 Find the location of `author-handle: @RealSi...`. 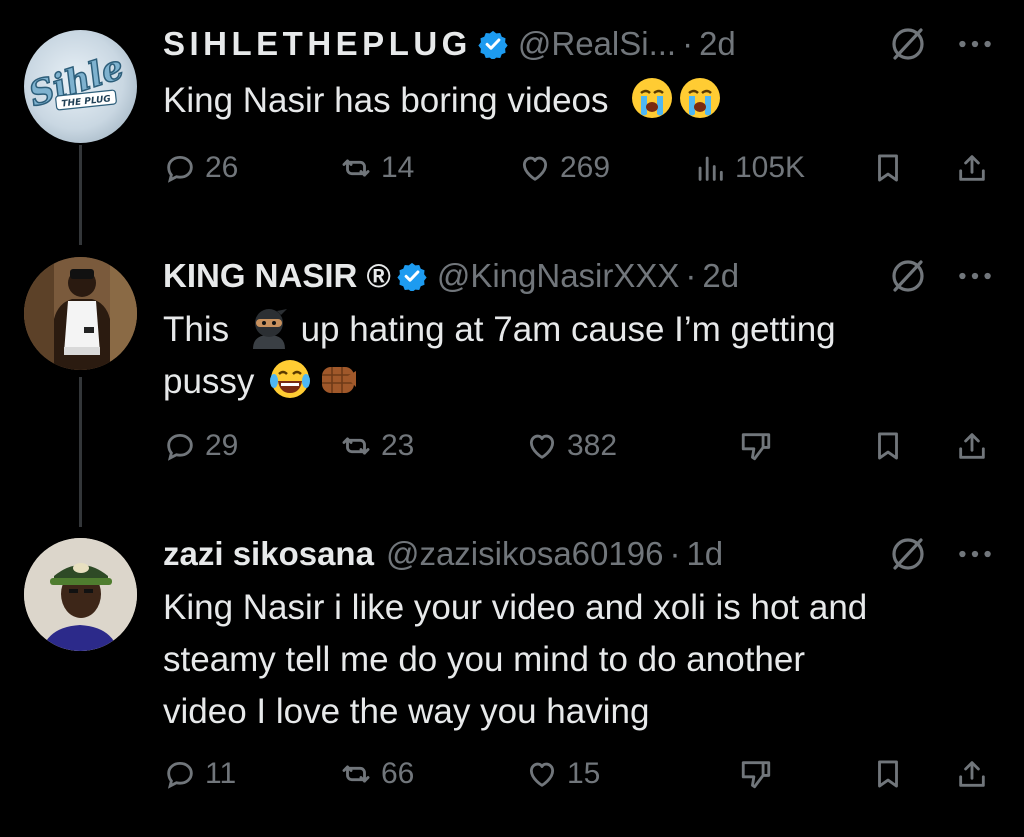

author-handle: @RealSi... is located at coordinates (597, 44).